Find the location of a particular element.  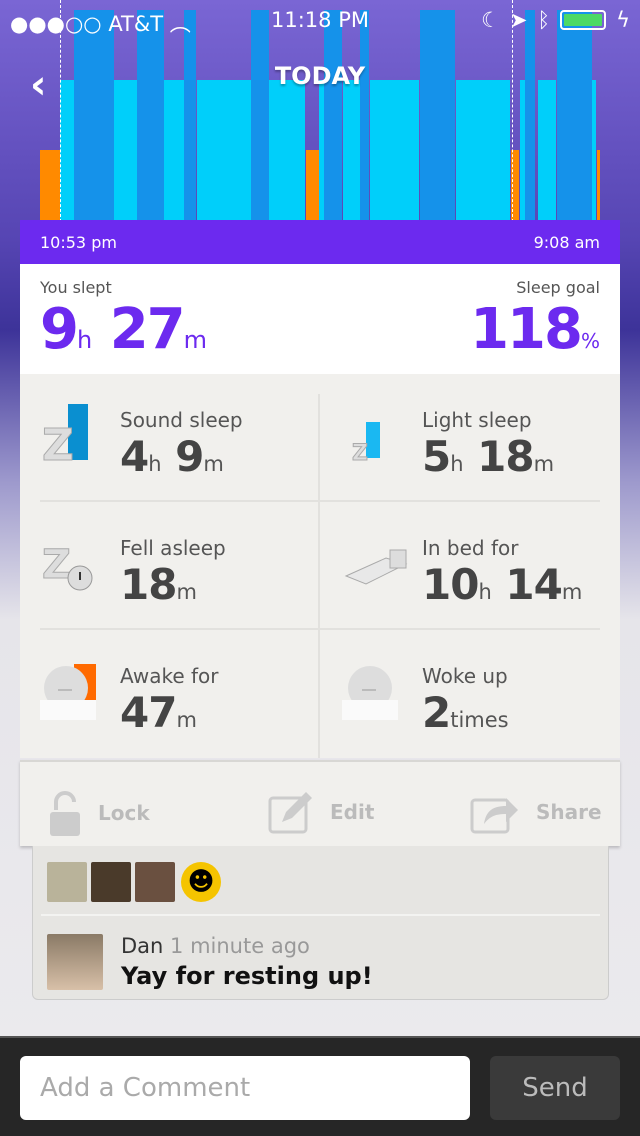

edit-button: Edit is located at coordinates (321, 812).